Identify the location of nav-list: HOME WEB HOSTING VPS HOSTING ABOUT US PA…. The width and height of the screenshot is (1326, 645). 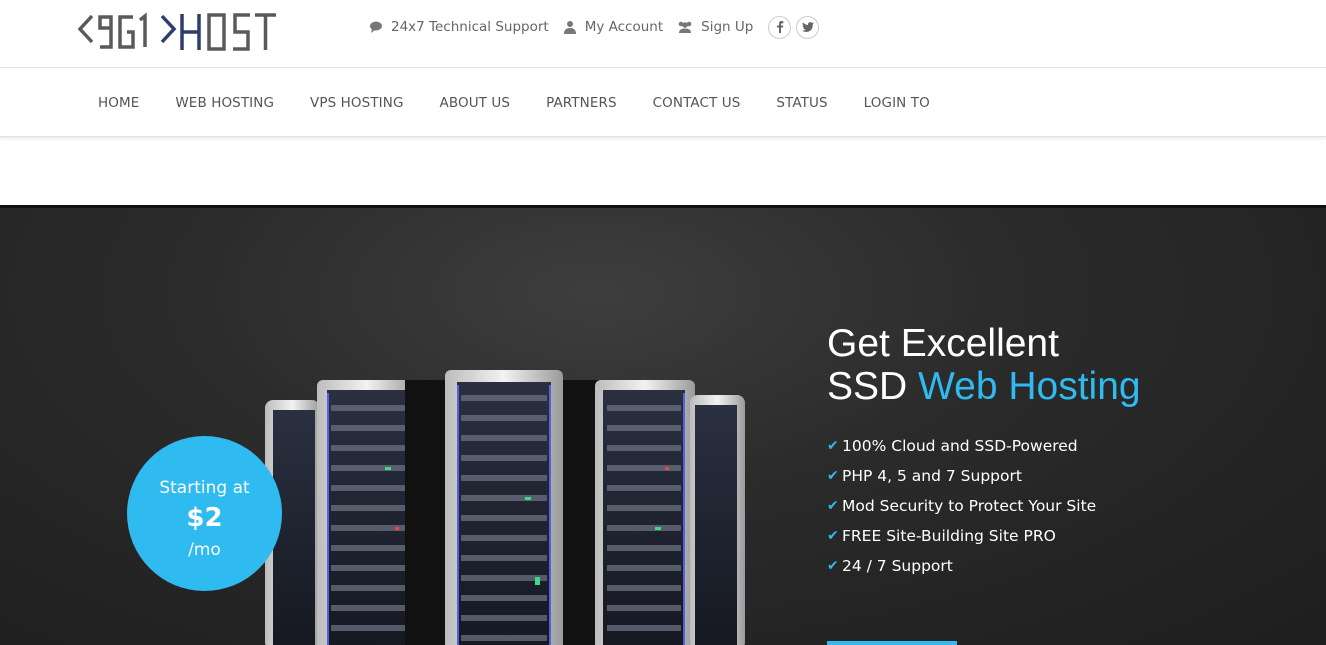
(514, 102).